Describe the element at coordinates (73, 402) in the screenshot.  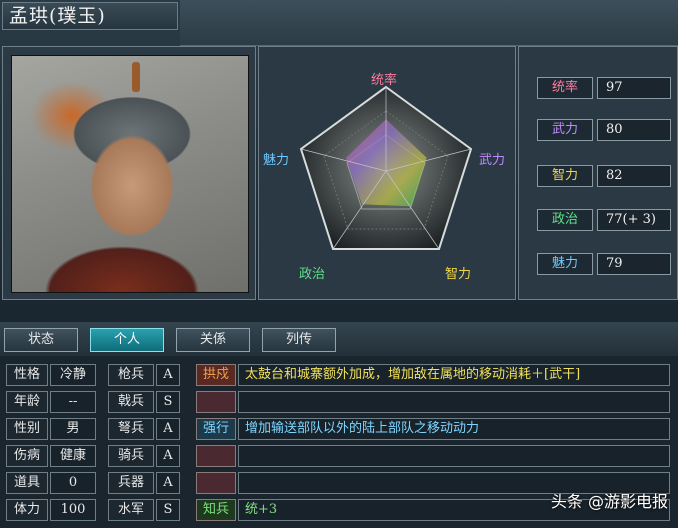
I see `personal-value: --` at that location.